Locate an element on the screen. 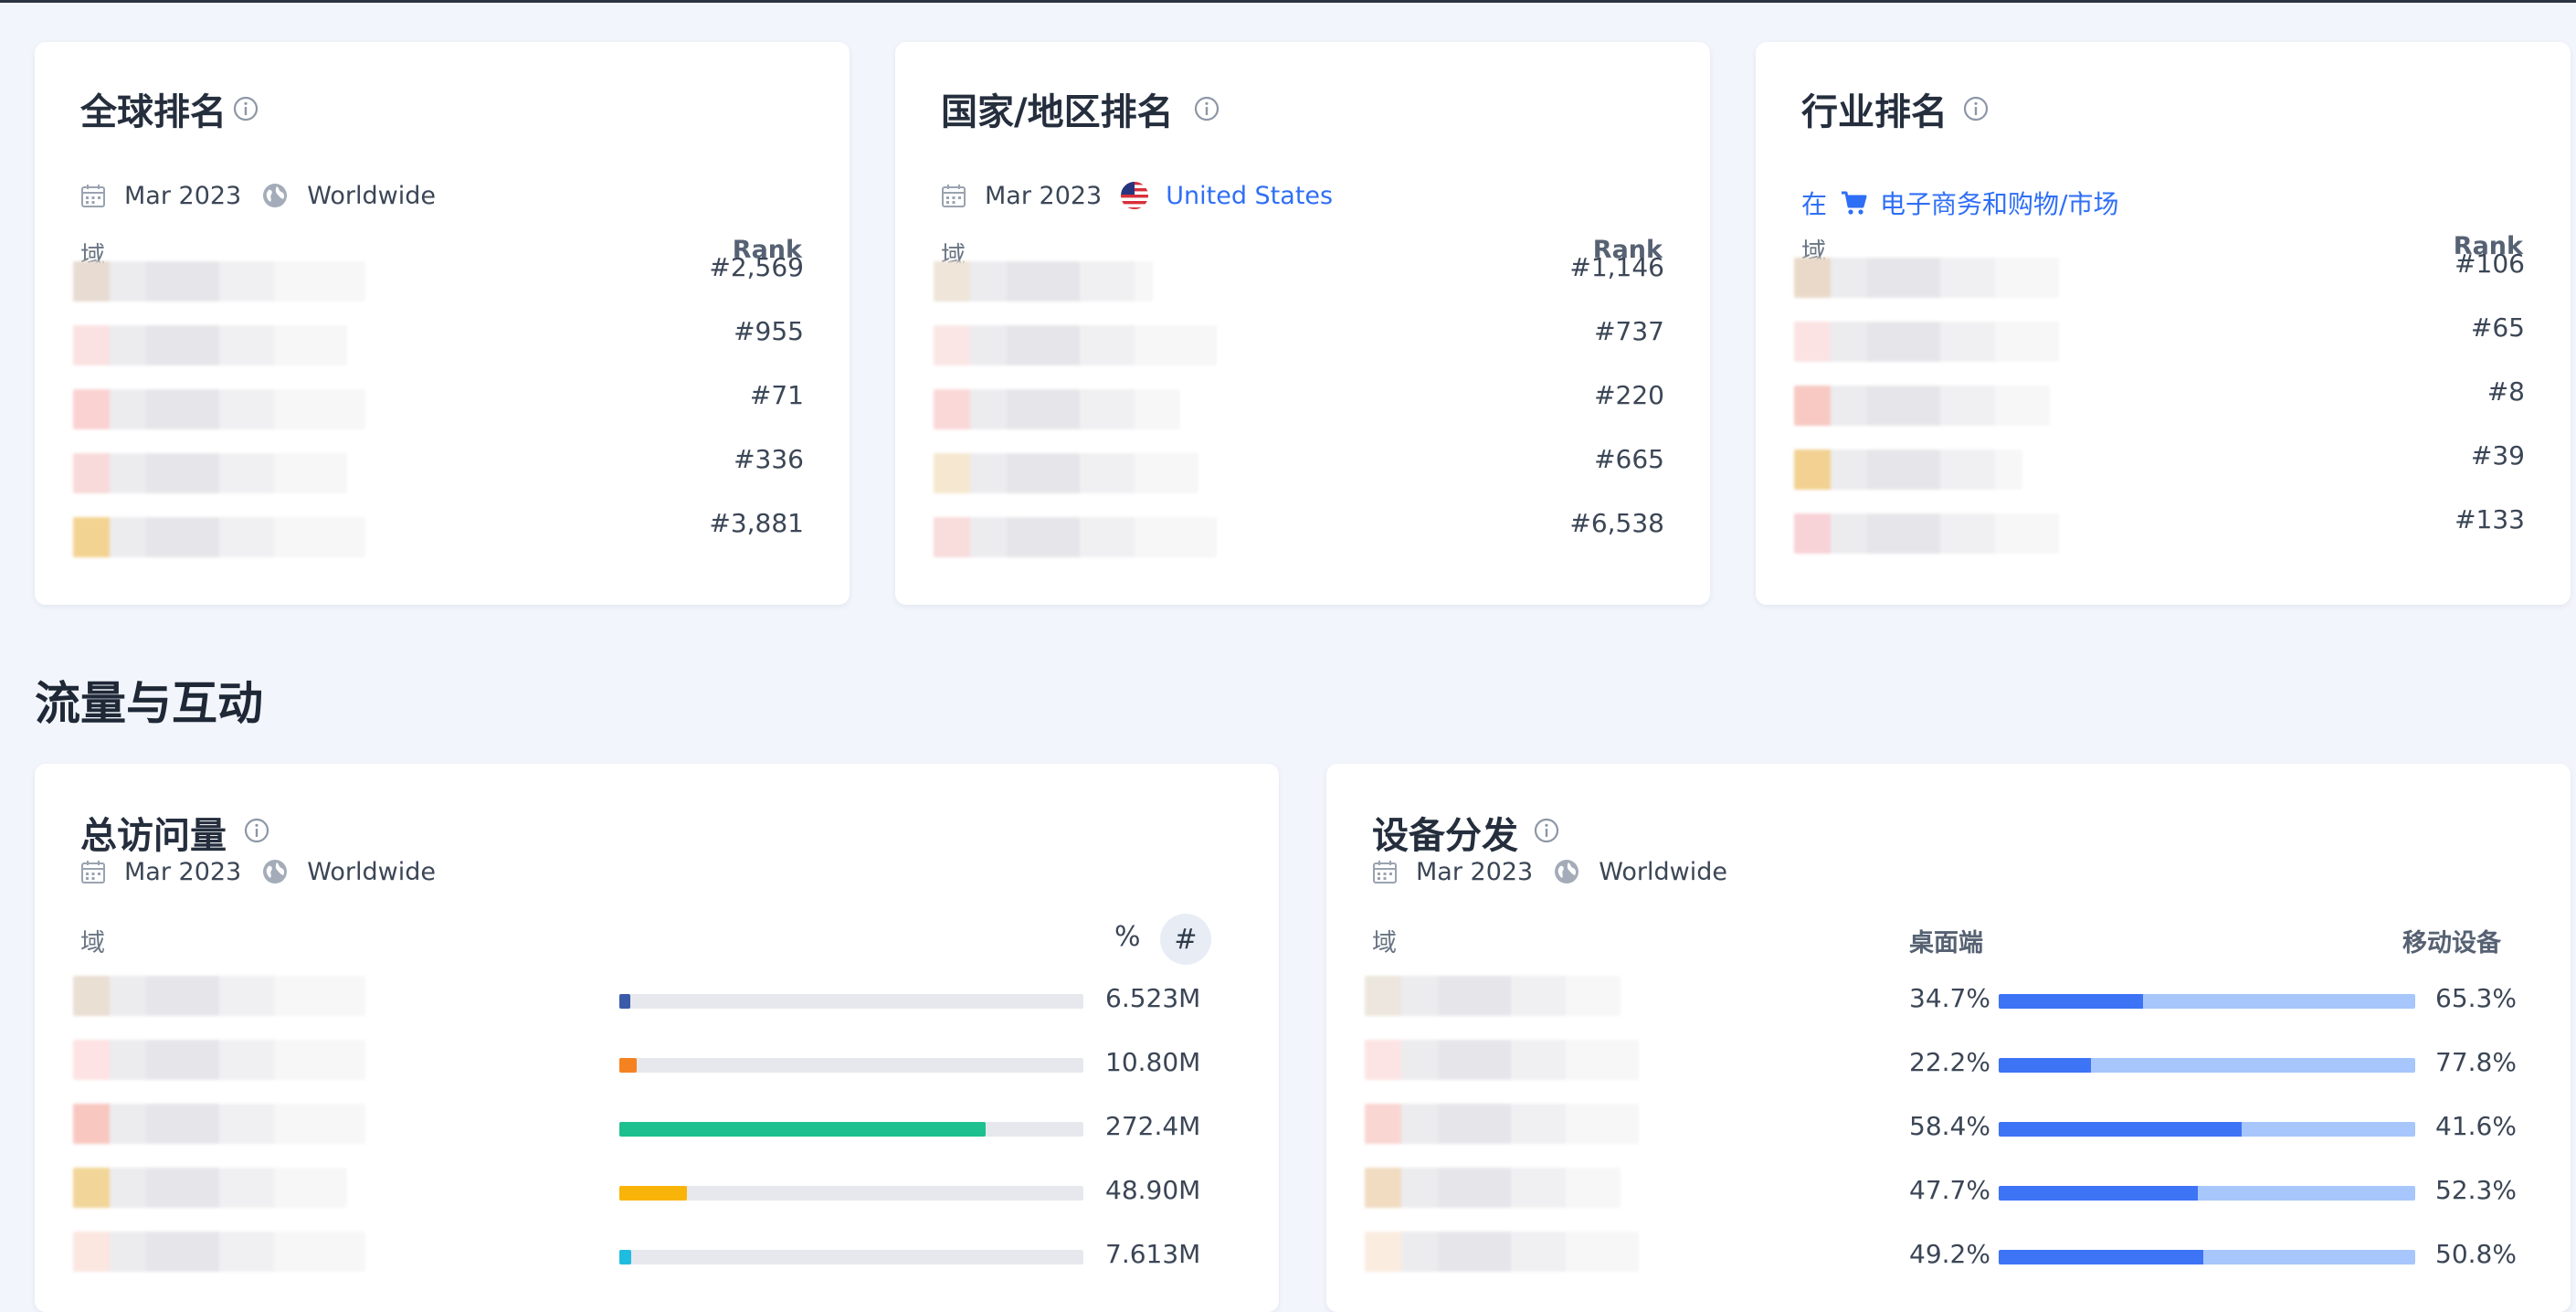 The image size is (2576, 1312). rank-value: #6,538 is located at coordinates (1617, 523).